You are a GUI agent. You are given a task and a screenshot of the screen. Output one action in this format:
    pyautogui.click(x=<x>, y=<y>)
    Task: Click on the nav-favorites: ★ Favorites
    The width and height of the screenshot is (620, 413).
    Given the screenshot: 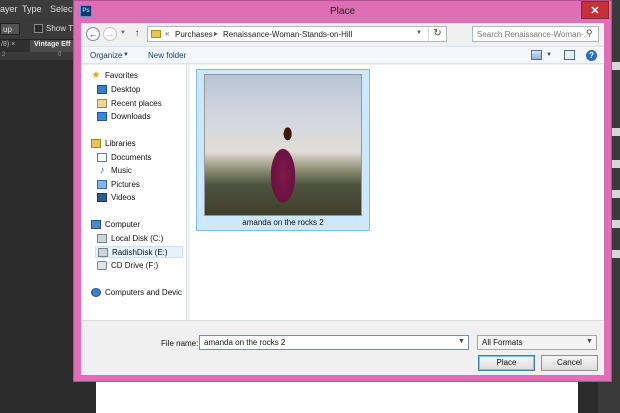 What is the action you would take?
    pyautogui.click(x=137, y=76)
    